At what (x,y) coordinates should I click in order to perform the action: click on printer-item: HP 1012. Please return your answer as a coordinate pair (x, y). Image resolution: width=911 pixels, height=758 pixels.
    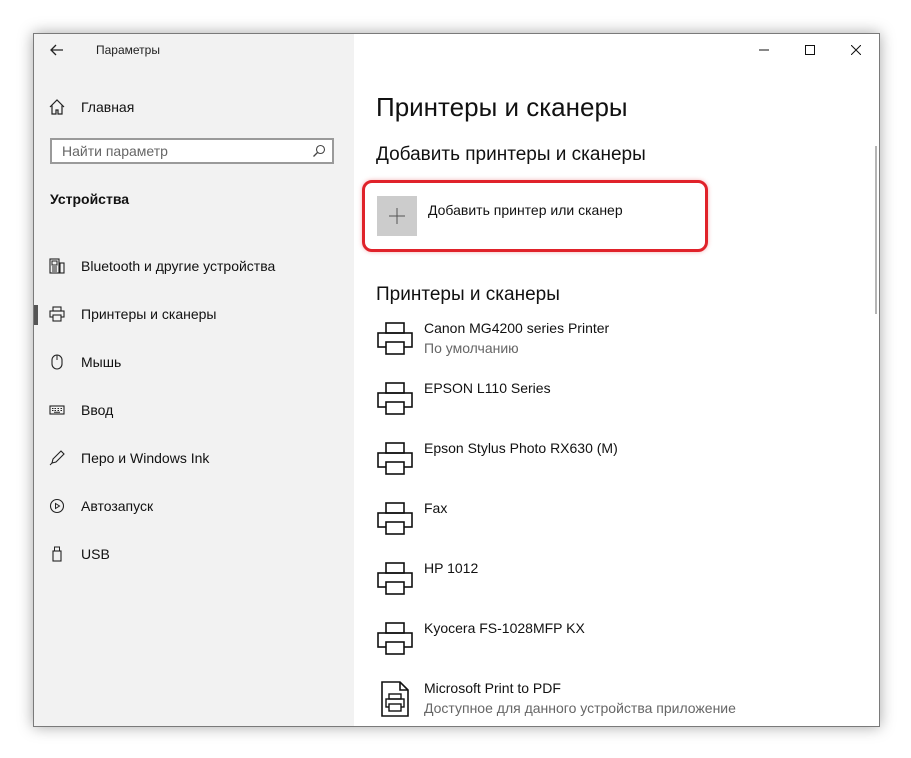
    Looking at the image, I should click on (606, 586).